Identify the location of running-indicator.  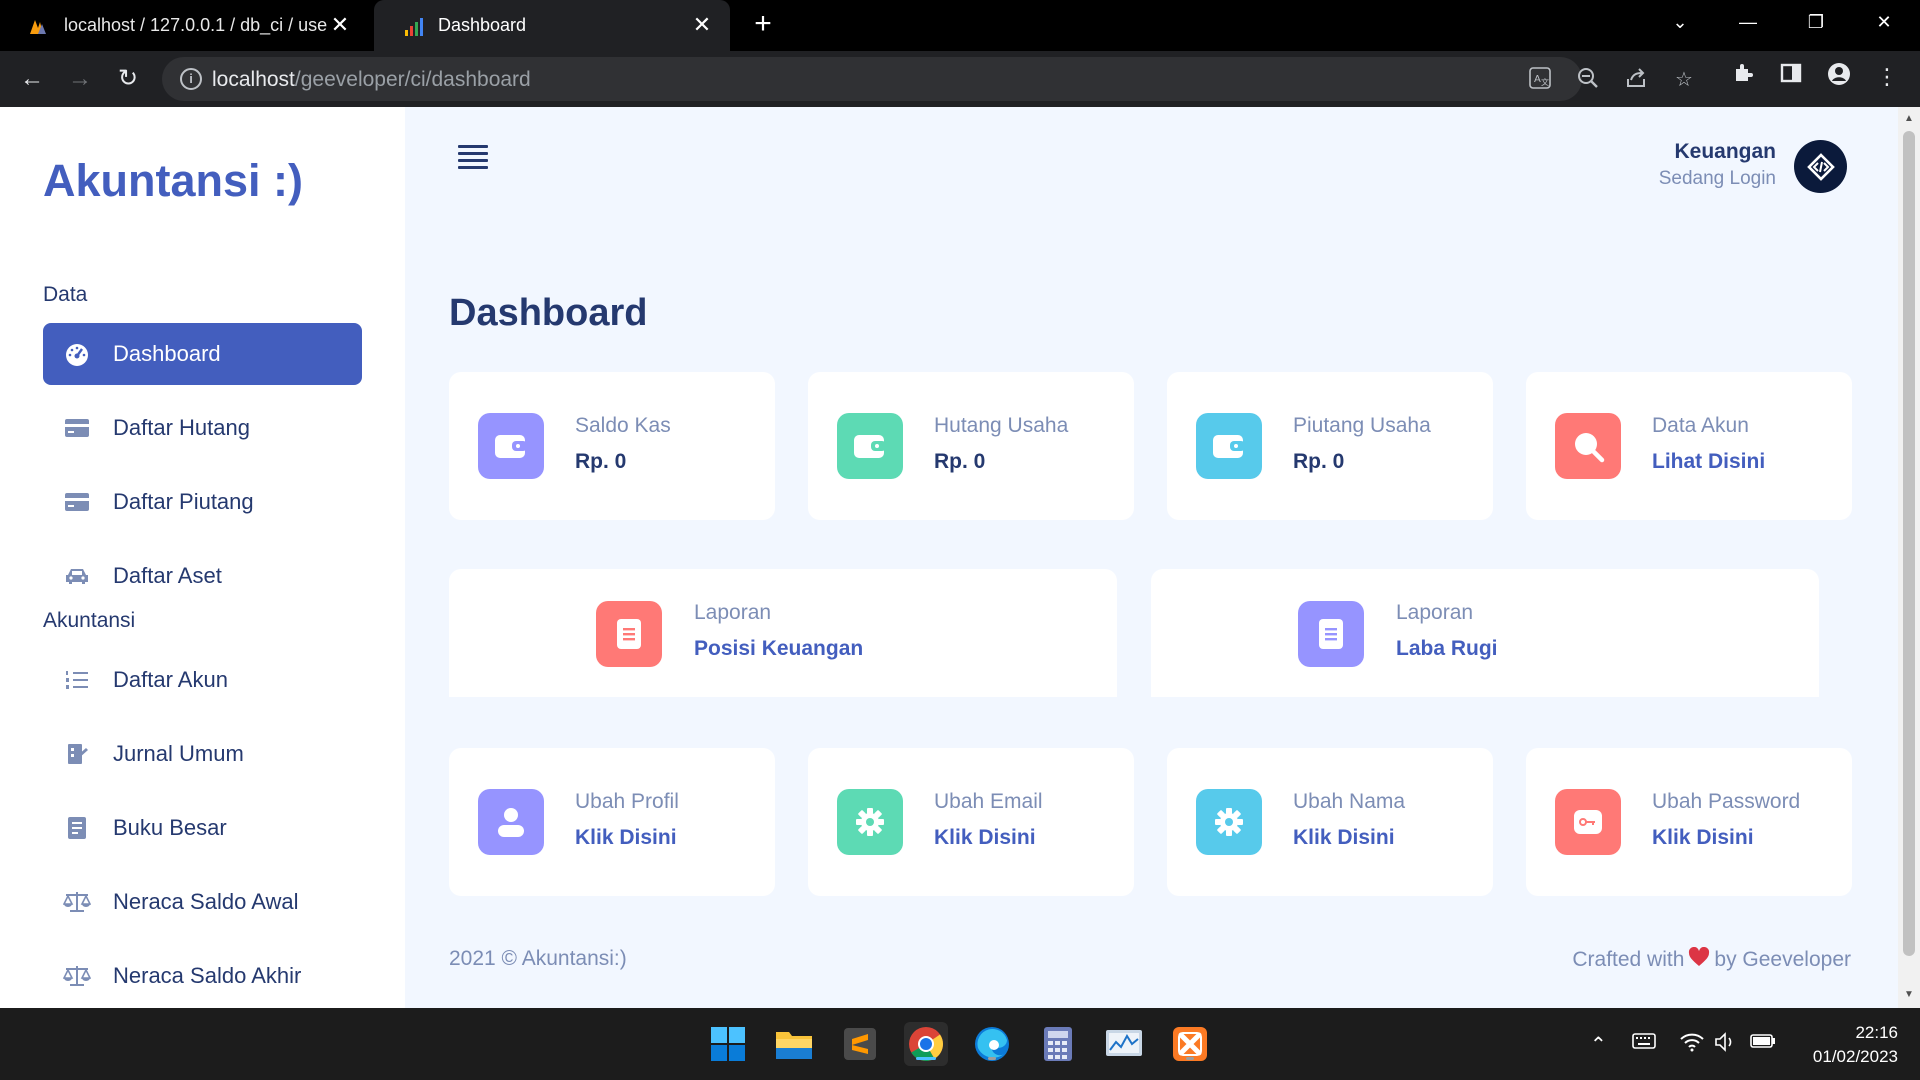
(992, 1058).